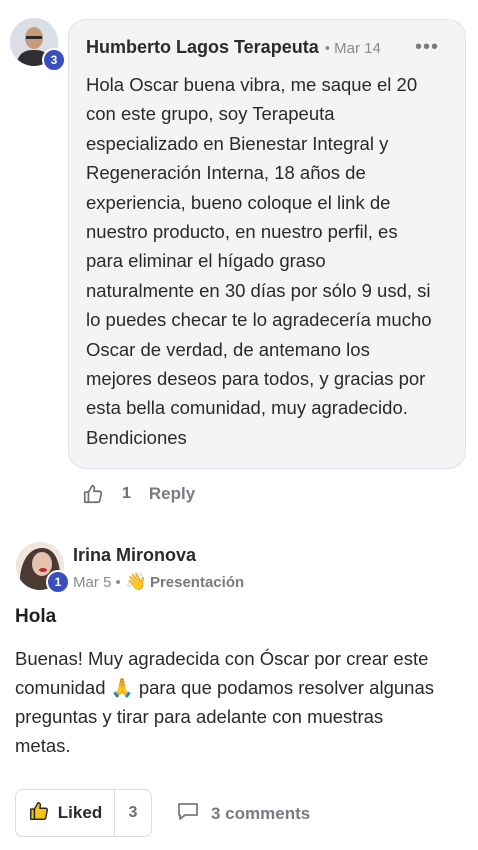 This screenshot has width=478, height=850. I want to click on like-button: Liked 3, so click(83, 813).